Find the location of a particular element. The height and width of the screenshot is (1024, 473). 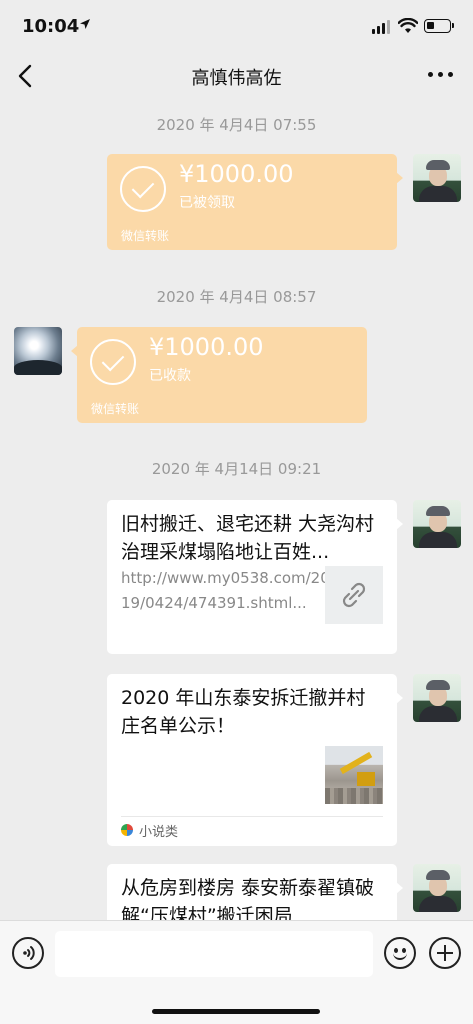

cellular-signal-icon is located at coordinates (382, 27).